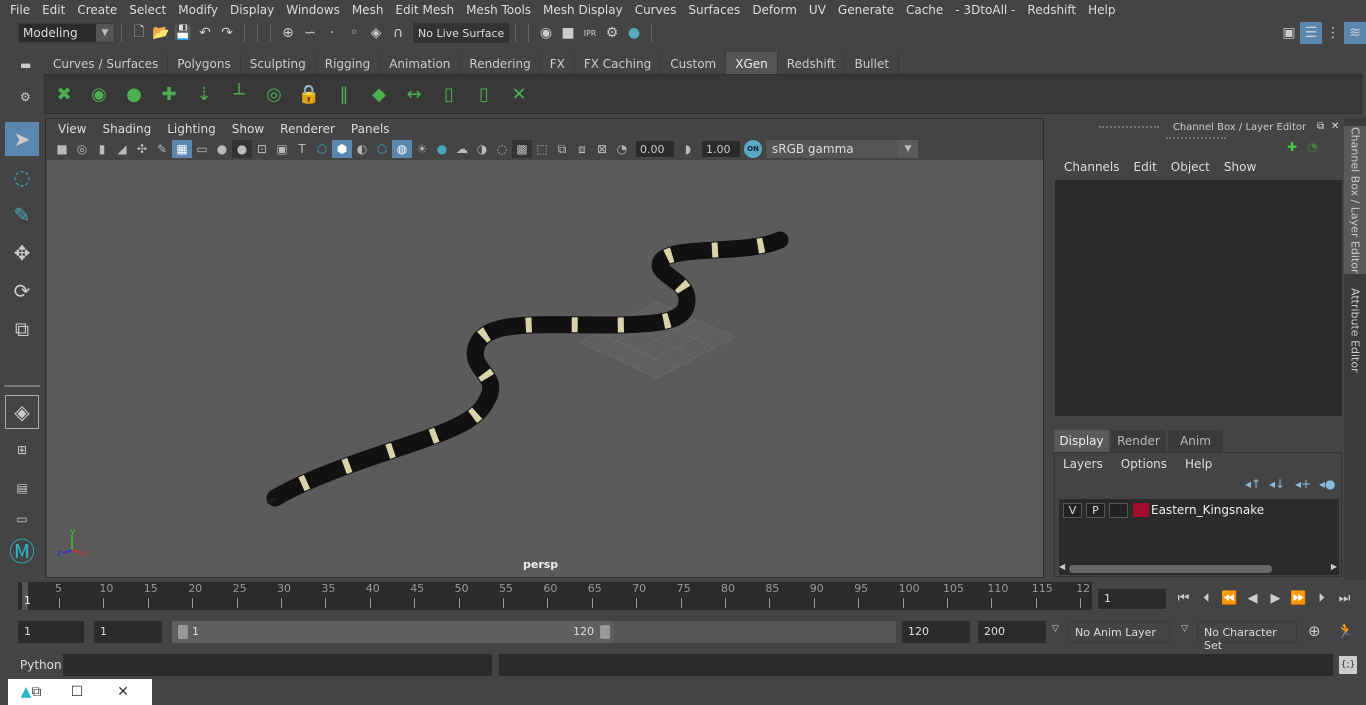 This screenshot has height=705, width=1366. Describe the element at coordinates (774, 10) in the screenshot. I see `menu-deform: Deform` at that location.